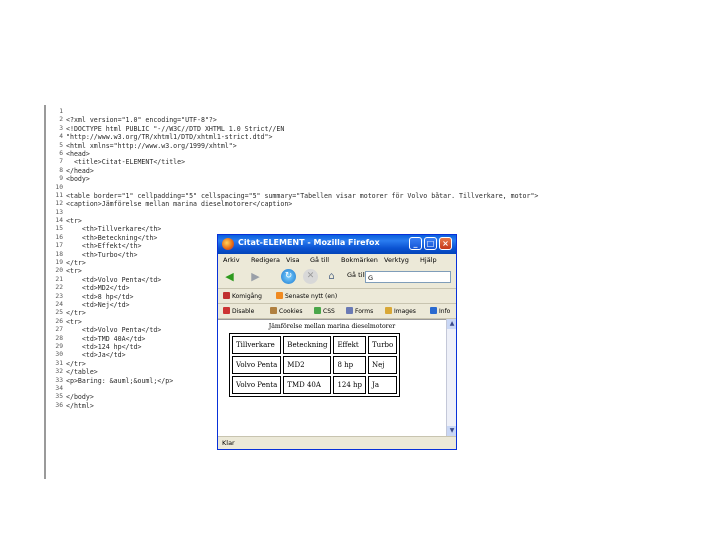 The width and height of the screenshot is (720, 540). What do you see at coordinates (451, 377) in the screenshot?
I see `vertical-scrollbar: ▲ ▼` at bounding box center [451, 377].